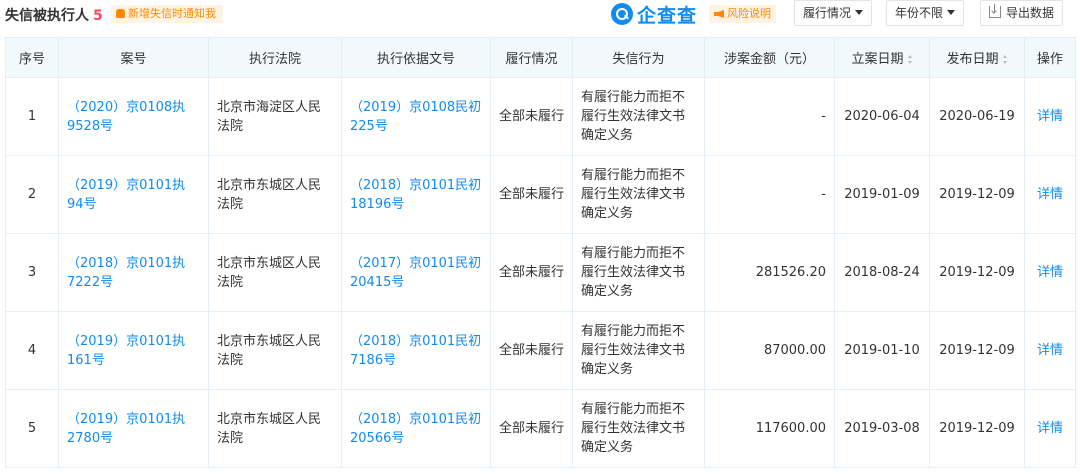  What do you see at coordinates (719, 14) in the screenshot?
I see `speaker-icon` at bounding box center [719, 14].